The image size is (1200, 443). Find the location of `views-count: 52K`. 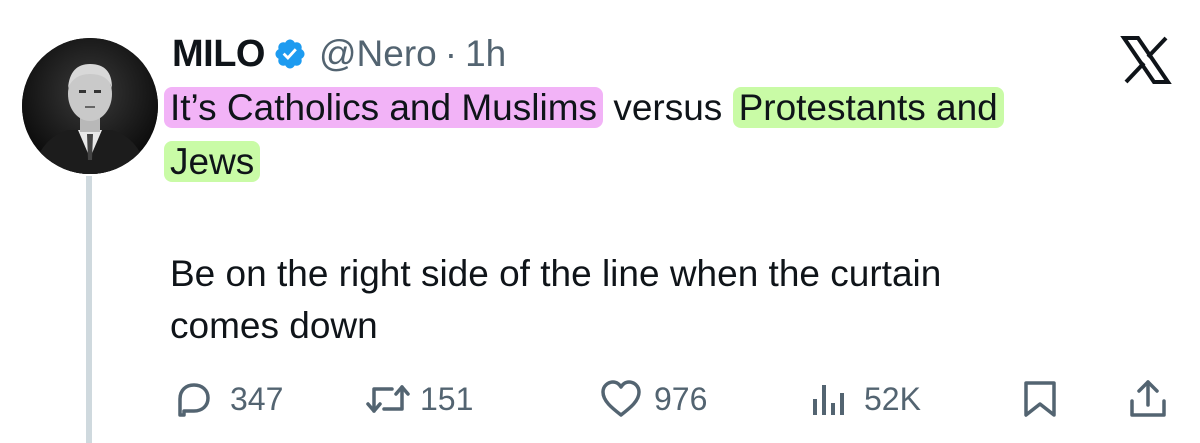

views-count: 52K is located at coordinates (892, 398).